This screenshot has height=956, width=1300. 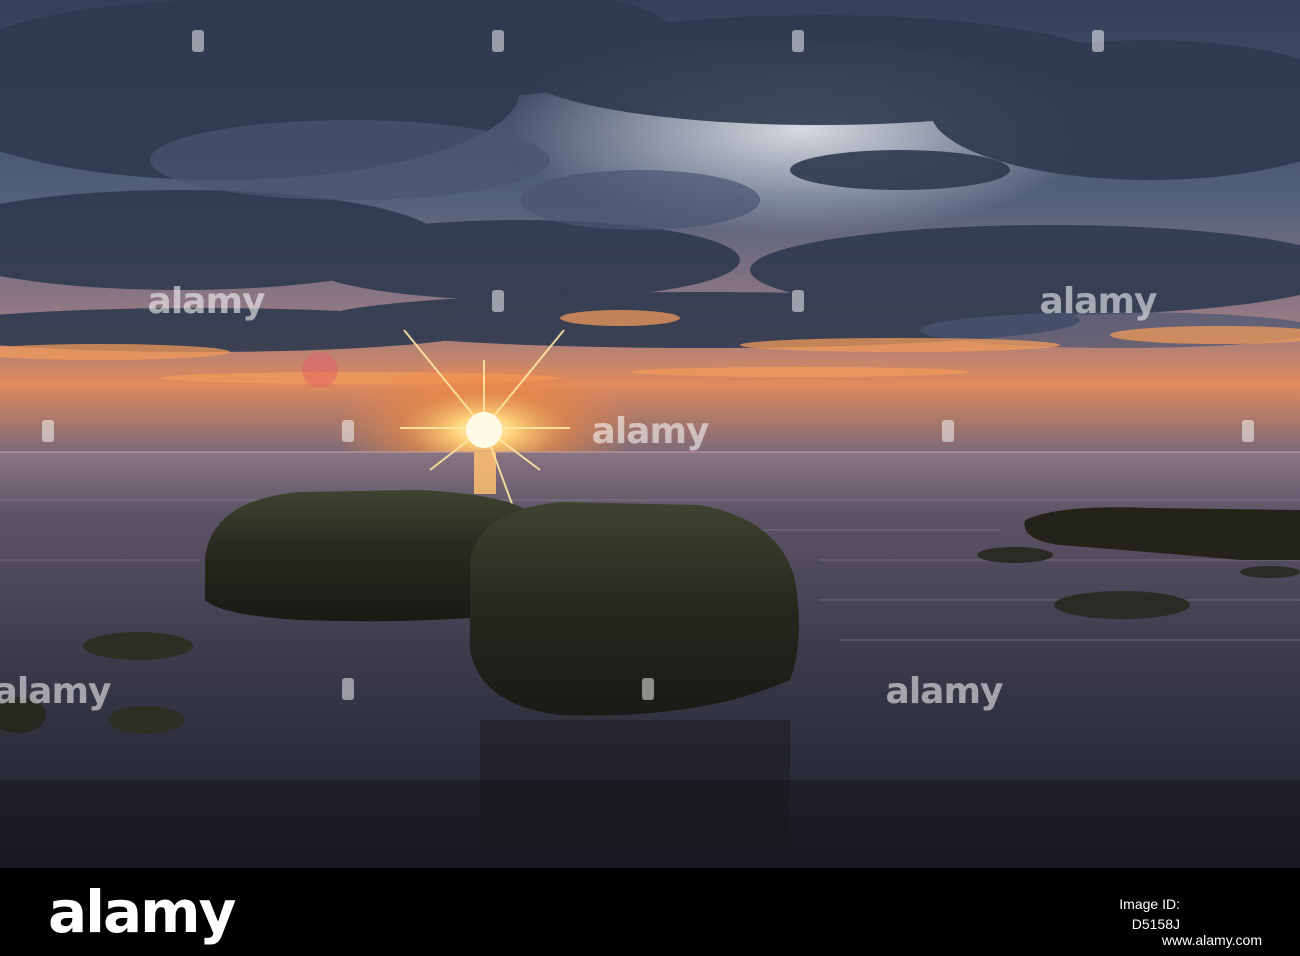 What do you see at coordinates (485, 473) in the screenshot?
I see `sun-reflection` at bounding box center [485, 473].